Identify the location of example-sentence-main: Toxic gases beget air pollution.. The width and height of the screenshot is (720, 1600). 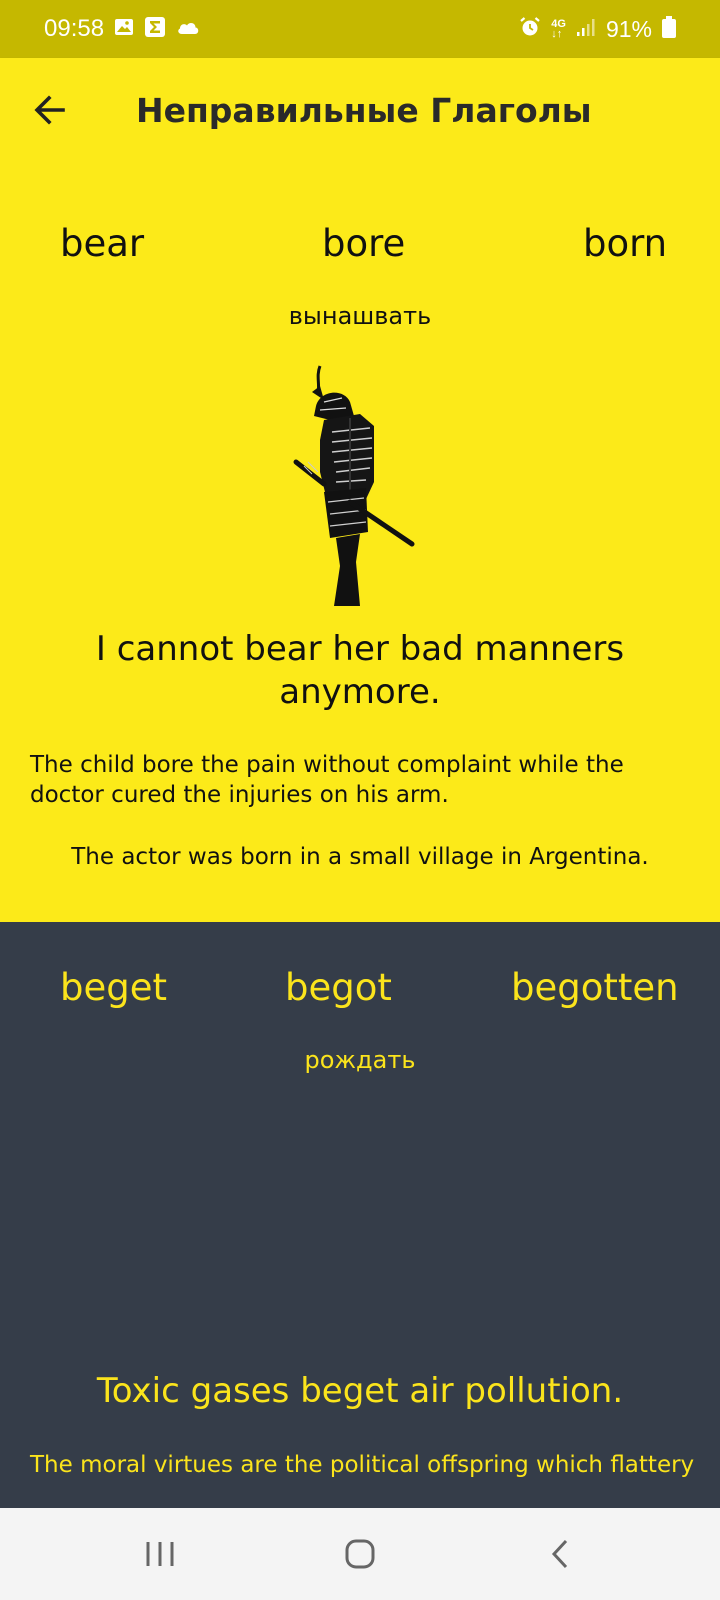
(360, 1391).